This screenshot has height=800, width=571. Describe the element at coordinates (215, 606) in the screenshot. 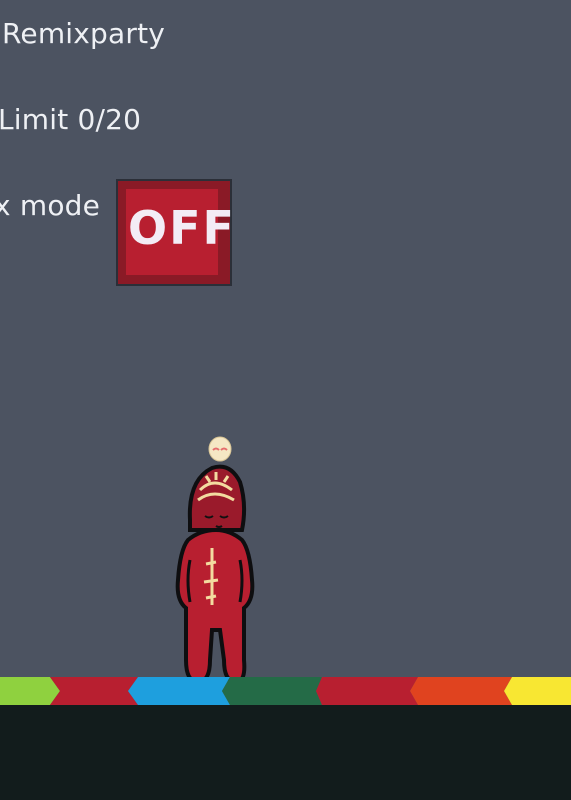

I see `character-body` at that location.